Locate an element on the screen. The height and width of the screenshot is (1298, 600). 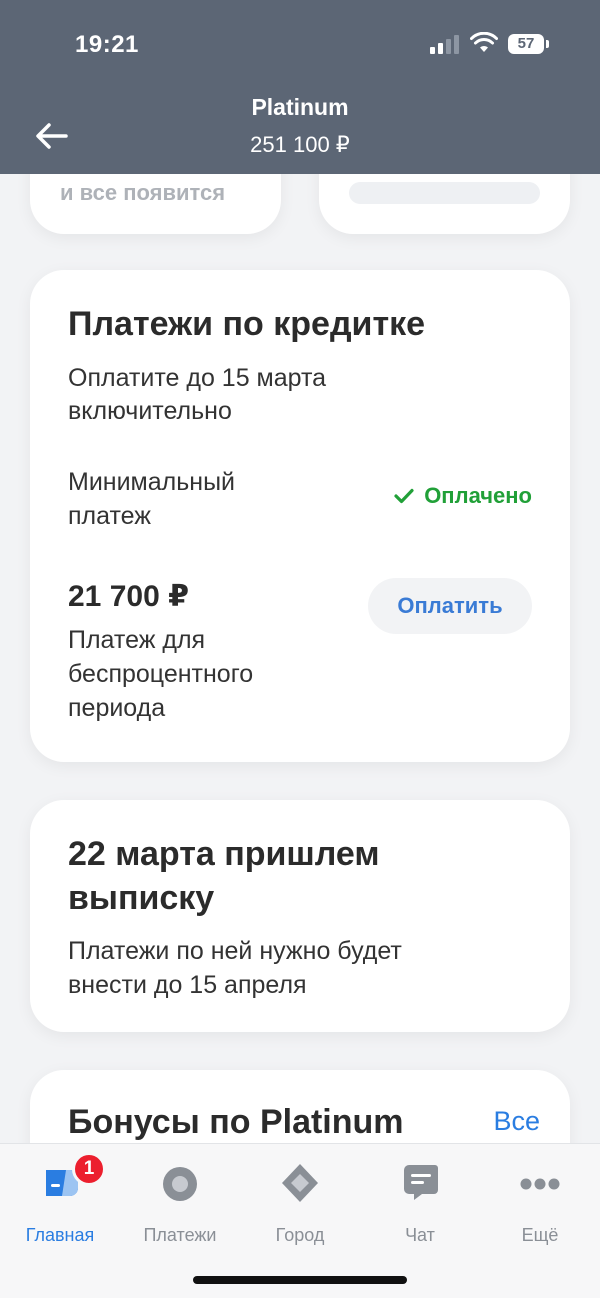
statement-title-line1: 22 марта пришлем is located at coordinates (224, 854).